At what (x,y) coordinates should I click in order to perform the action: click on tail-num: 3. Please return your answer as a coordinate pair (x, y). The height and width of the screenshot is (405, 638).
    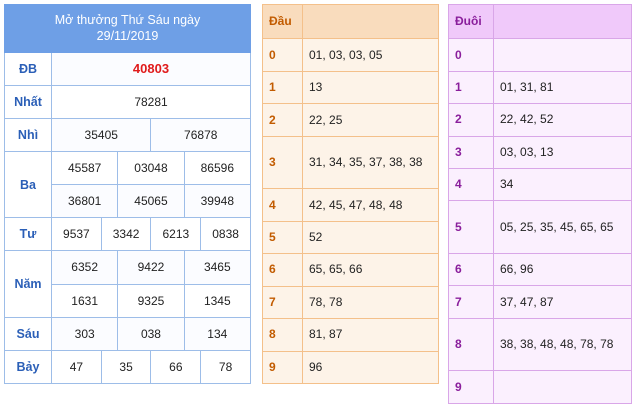
    Looking at the image, I should click on (471, 152).